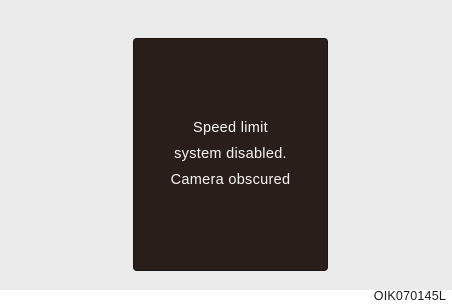 The height and width of the screenshot is (304, 452). What do you see at coordinates (230, 179) in the screenshot?
I see `message-line-3: Camera obscured` at bounding box center [230, 179].